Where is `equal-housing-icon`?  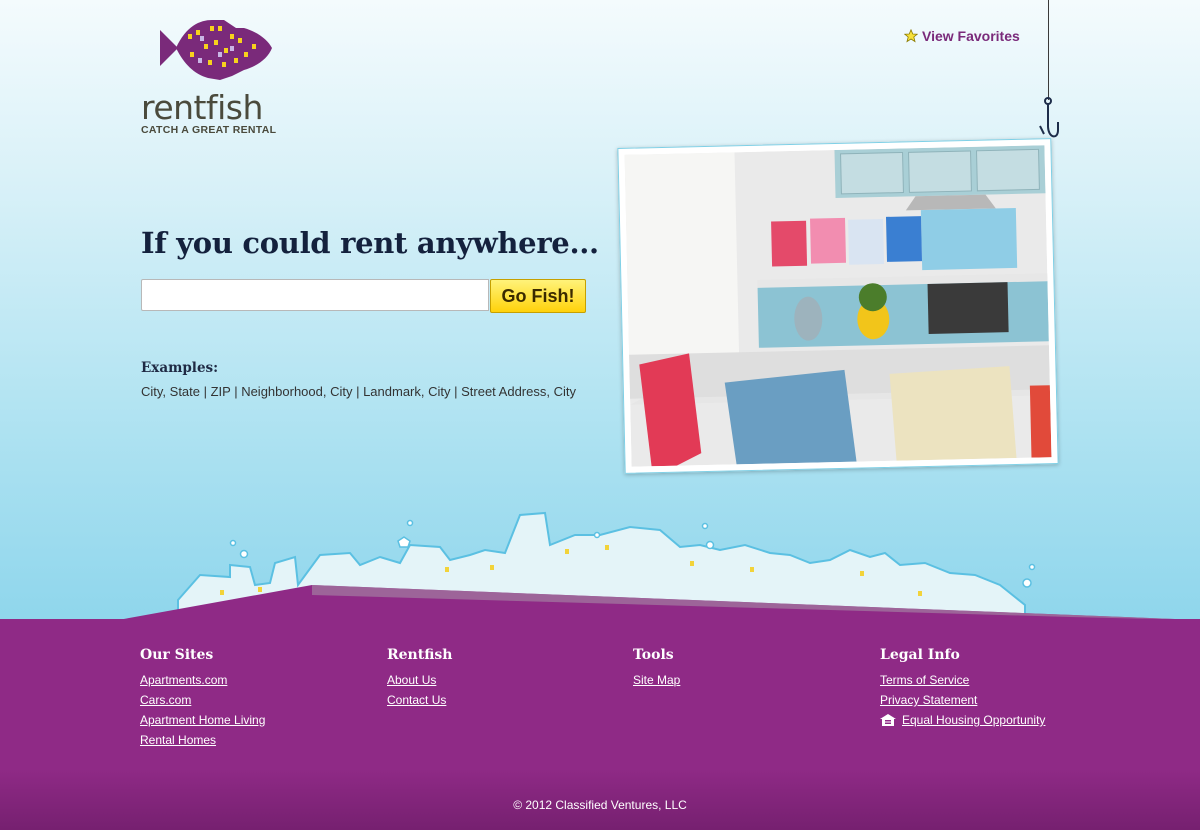
equal-housing-icon is located at coordinates (888, 720).